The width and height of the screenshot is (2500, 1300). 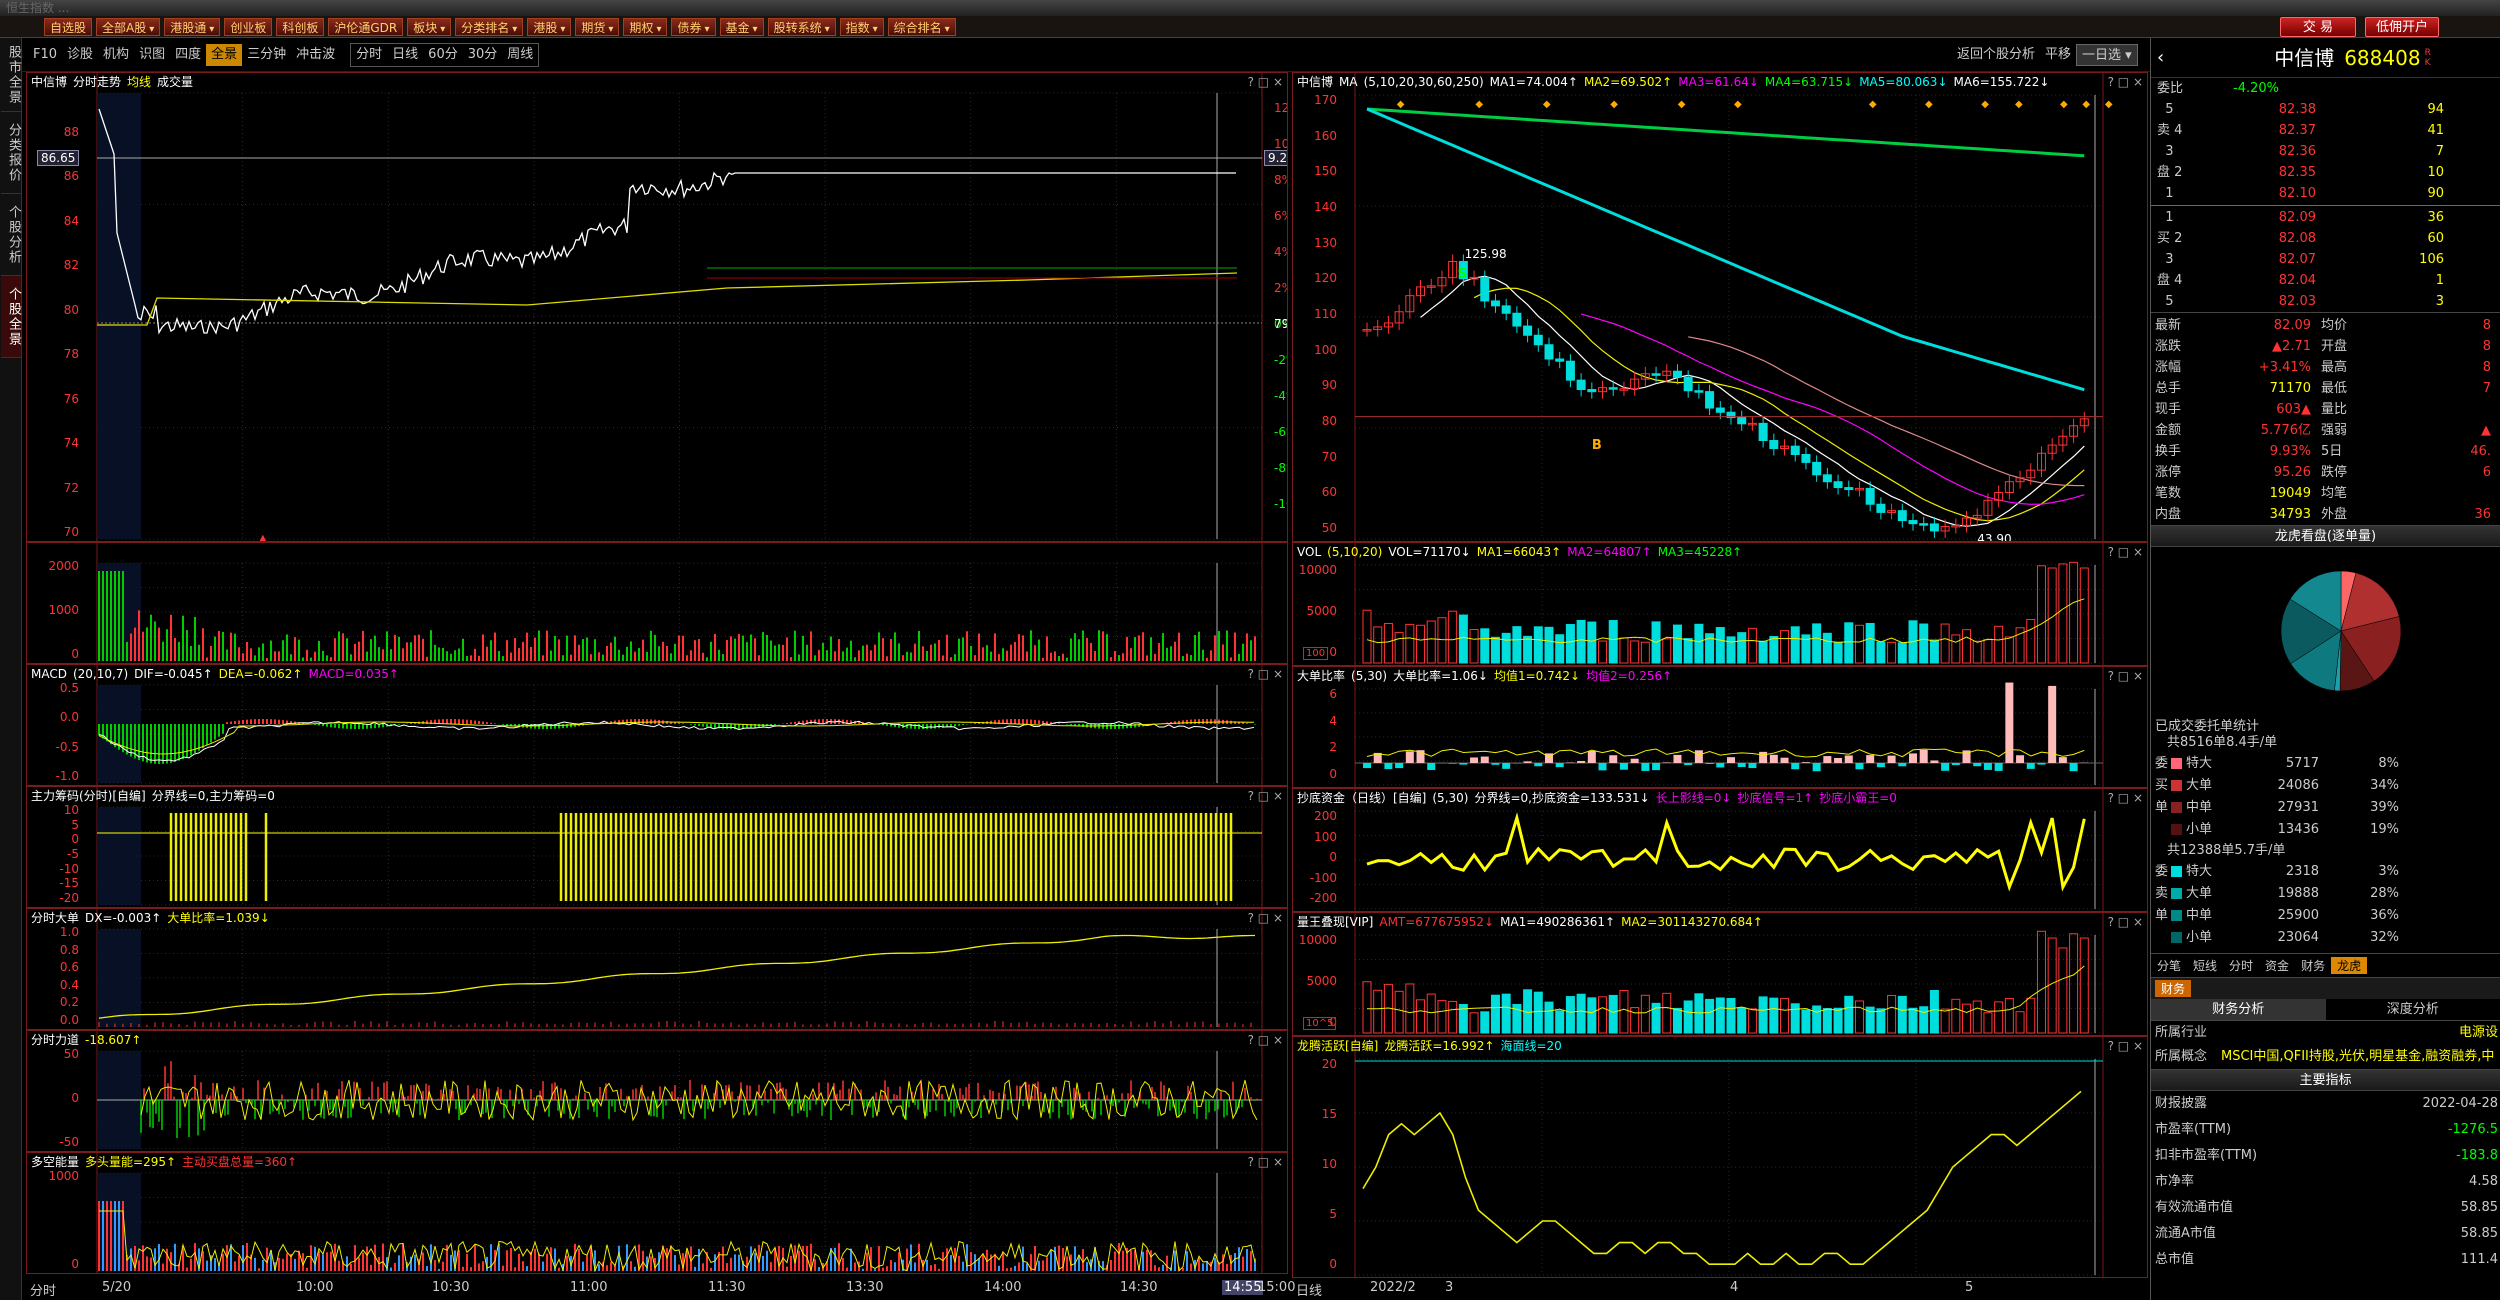 I want to click on daily-lthy-ylabel: 20, so click(x=1329, y=1064).